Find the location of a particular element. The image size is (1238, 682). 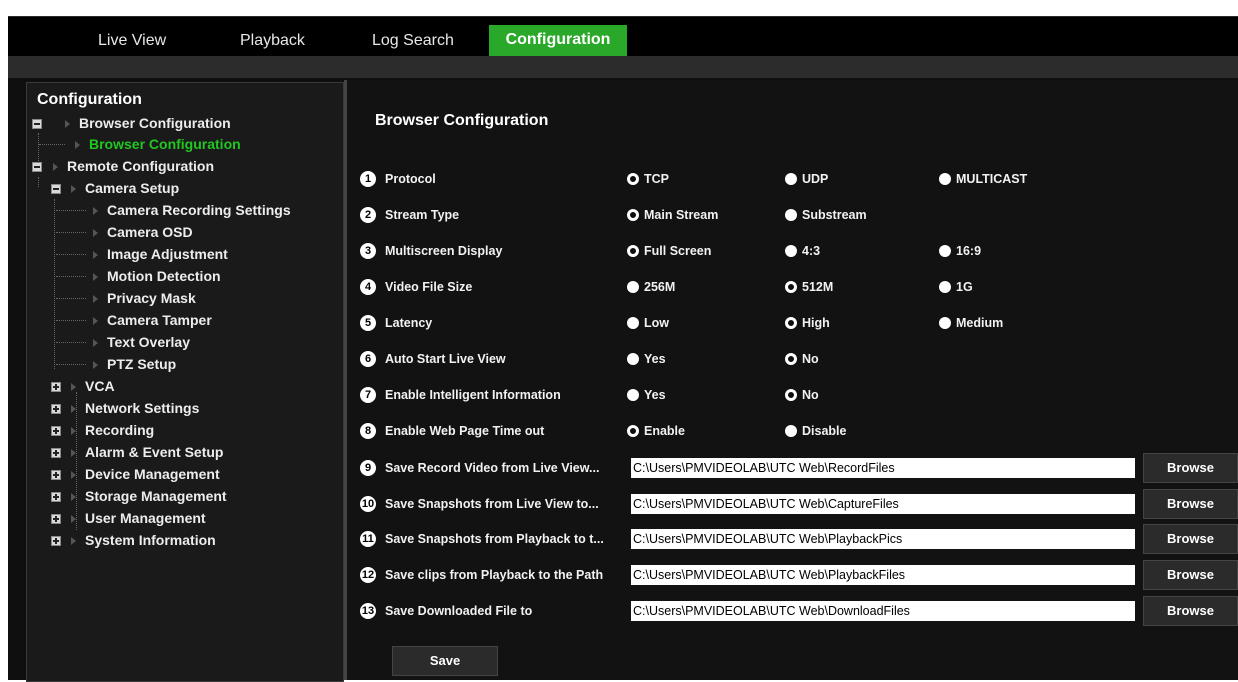

radio-label: Main Stream is located at coordinates (681, 215).